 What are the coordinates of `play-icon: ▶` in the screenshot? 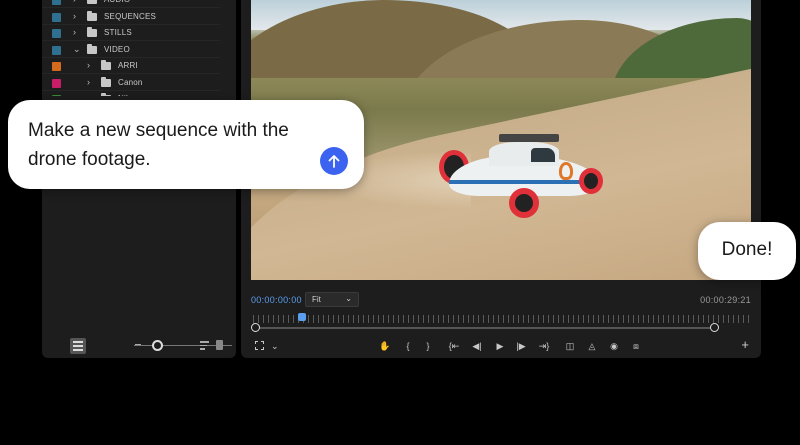 It's located at (500, 346).